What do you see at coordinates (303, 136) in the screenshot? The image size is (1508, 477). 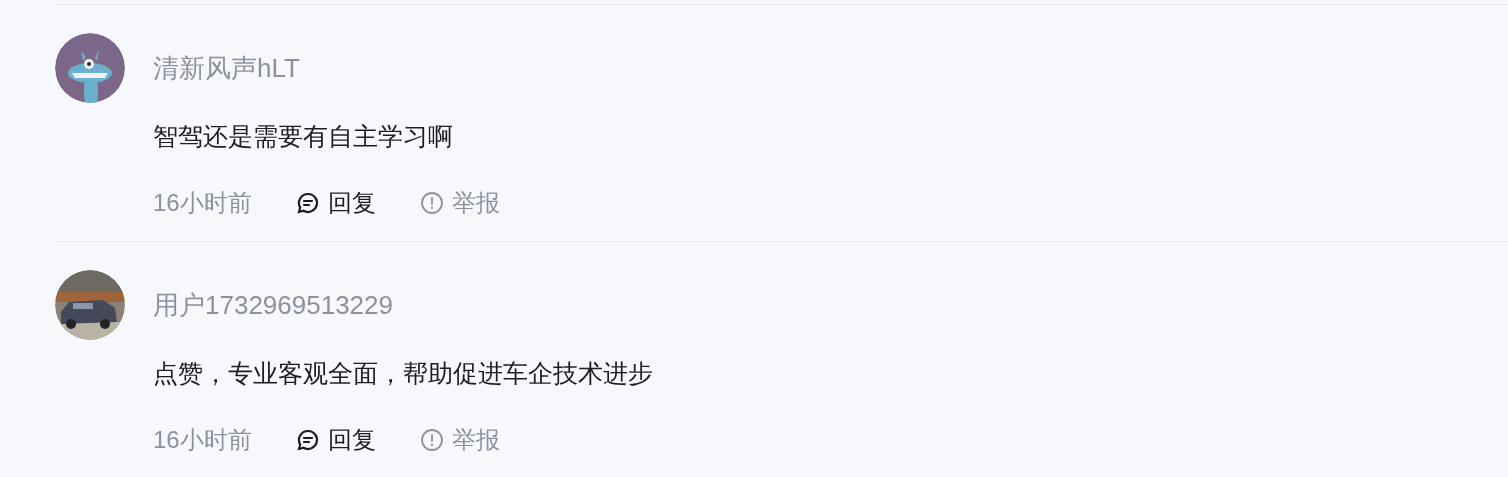 I see `comment-text: 智驾还是需要有自主学习啊` at bounding box center [303, 136].